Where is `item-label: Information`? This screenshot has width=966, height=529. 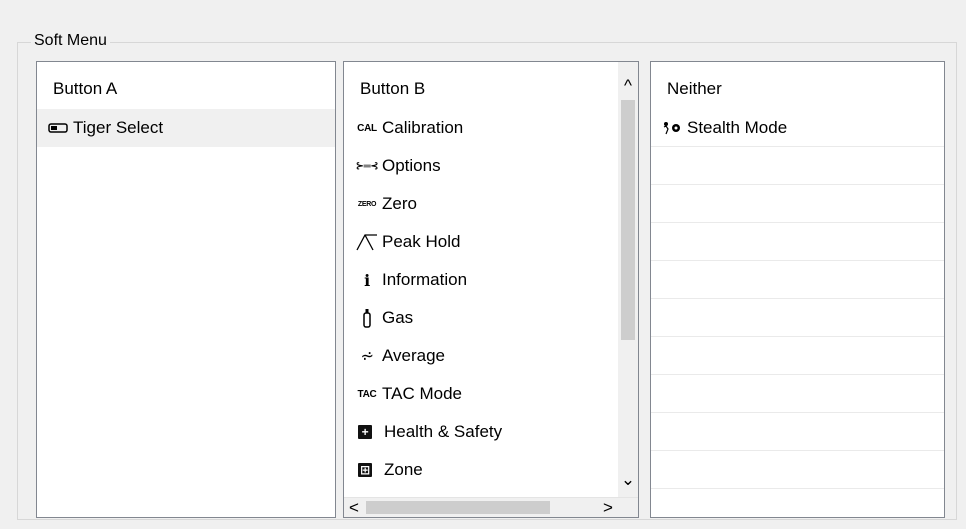 item-label: Information is located at coordinates (425, 279).